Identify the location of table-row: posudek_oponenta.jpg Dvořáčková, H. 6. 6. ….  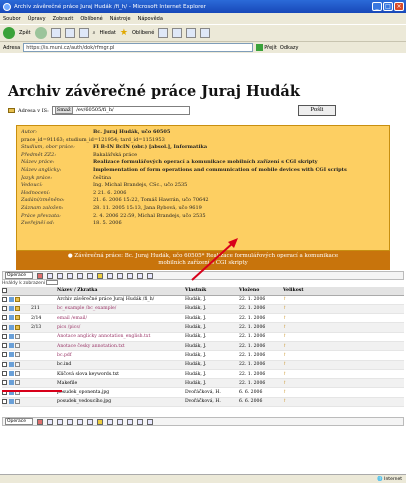
(203, 392).